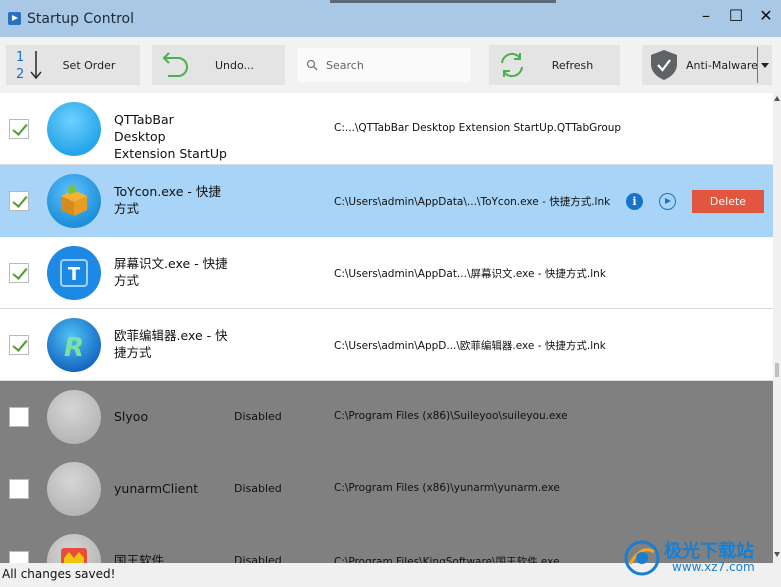 The height and width of the screenshot is (587, 781). Describe the element at coordinates (170, 136) in the screenshot. I see `item-name: QTTabBar Desktop Extension StartUp` at that location.